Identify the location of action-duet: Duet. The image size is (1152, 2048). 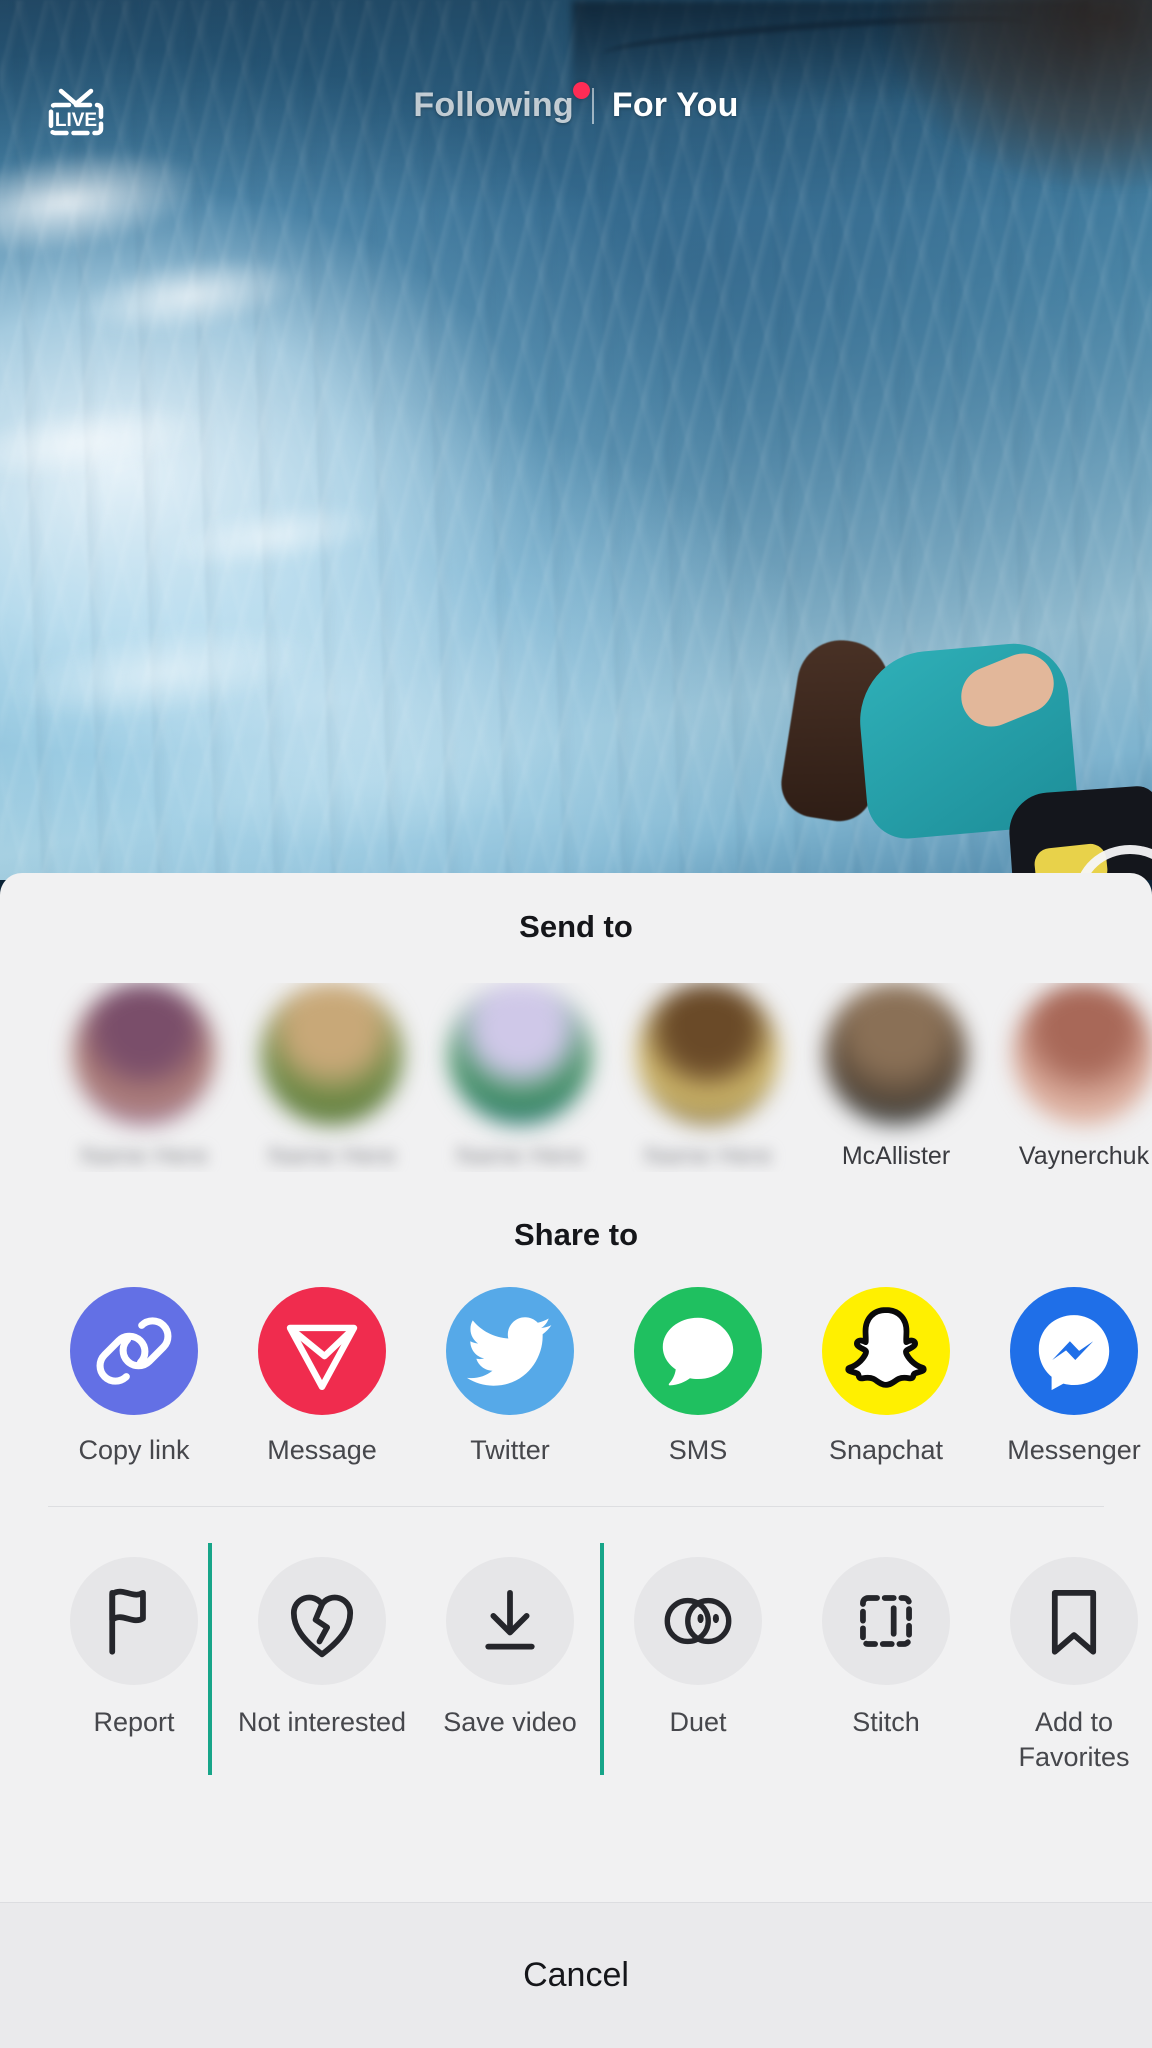
(698, 1659).